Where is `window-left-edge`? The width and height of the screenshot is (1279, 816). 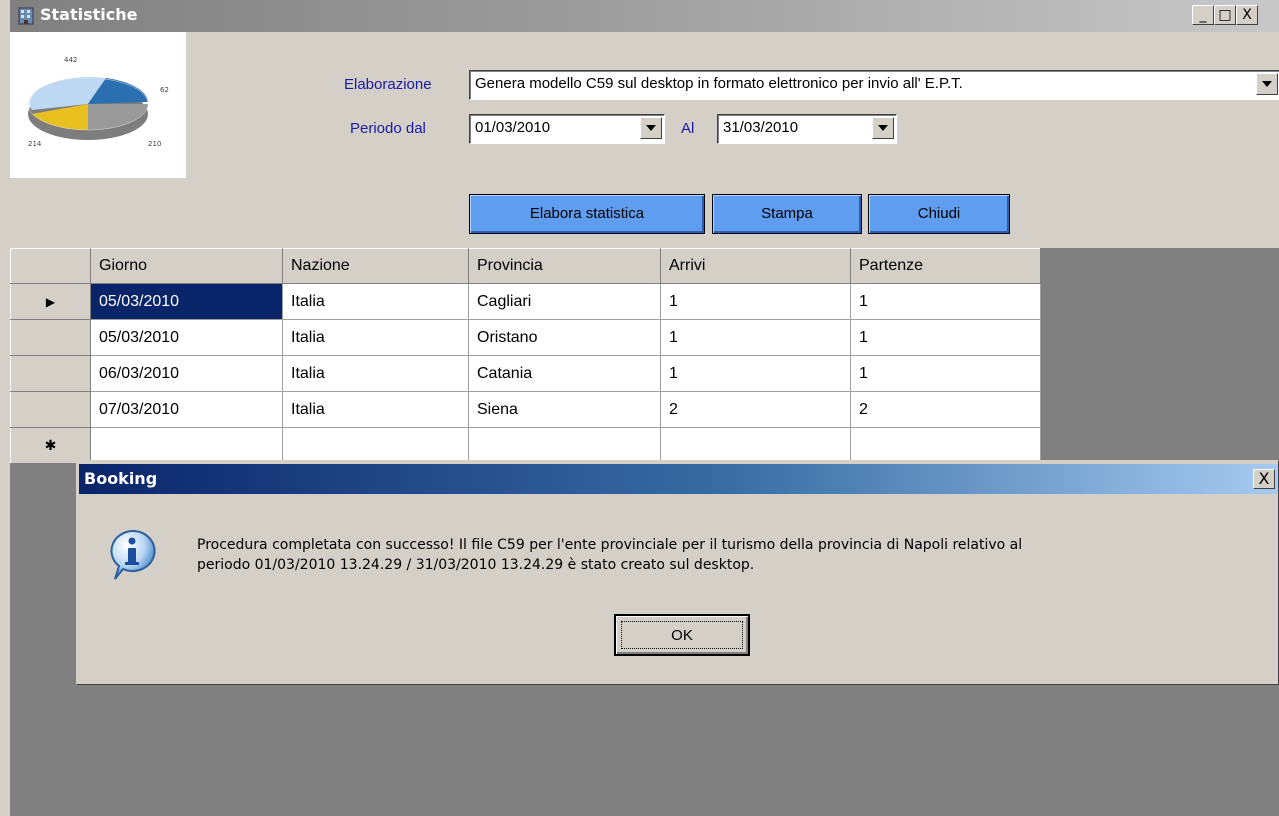
window-left-edge is located at coordinates (5, 408).